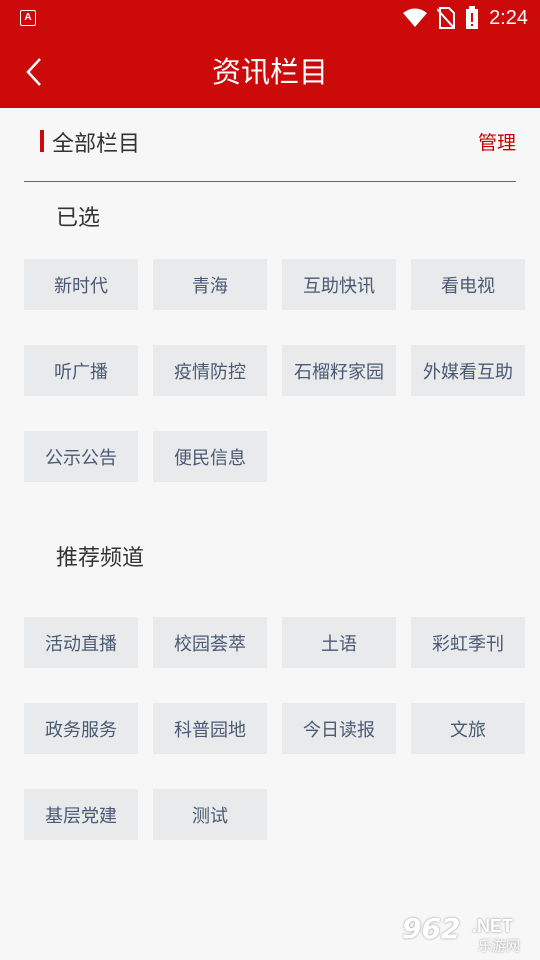 This screenshot has width=540, height=960. I want to click on recommended-chip: 土语, so click(339, 642).